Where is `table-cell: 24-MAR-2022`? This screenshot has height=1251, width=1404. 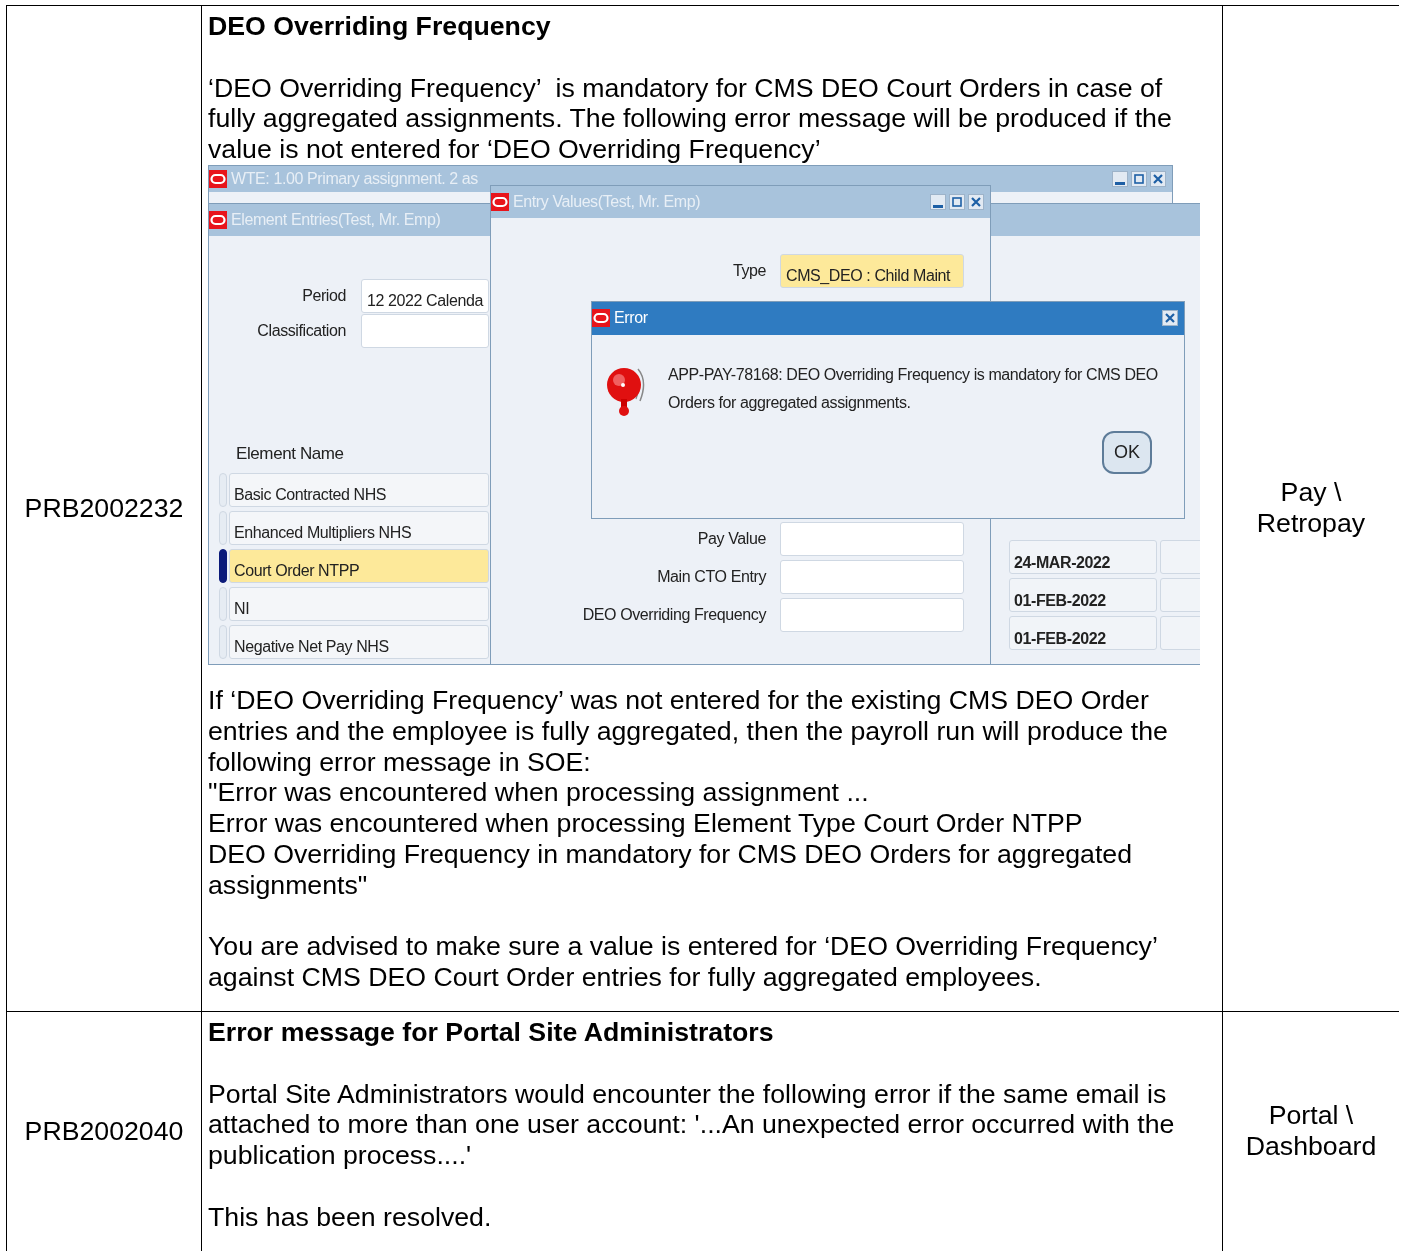 table-cell: 24-MAR-2022 is located at coordinates (1083, 557).